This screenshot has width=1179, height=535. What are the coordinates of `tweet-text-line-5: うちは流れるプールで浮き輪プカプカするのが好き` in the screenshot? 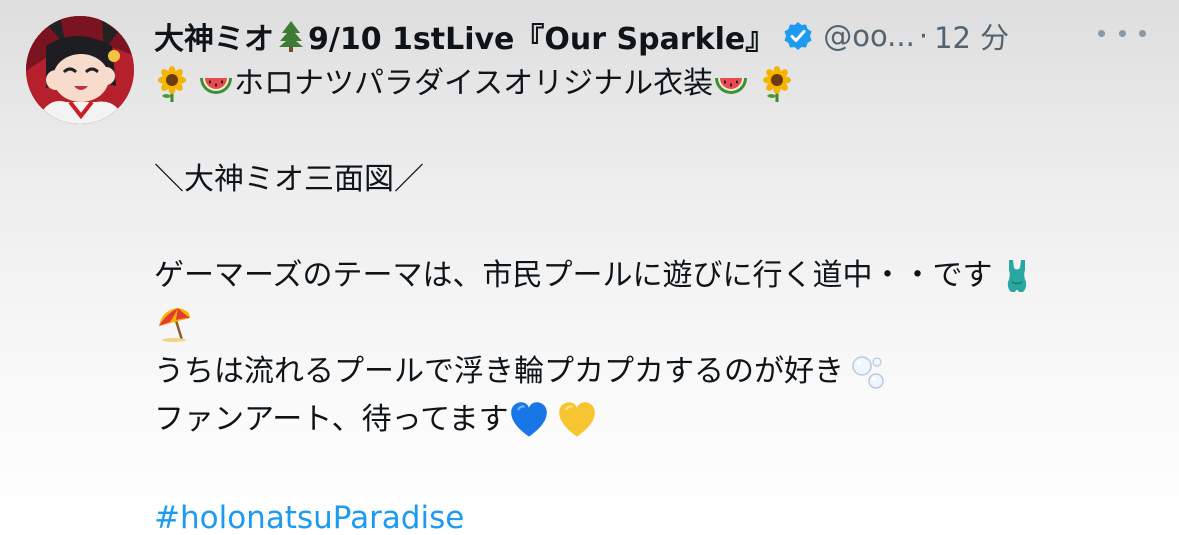 It's located at (499, 371).